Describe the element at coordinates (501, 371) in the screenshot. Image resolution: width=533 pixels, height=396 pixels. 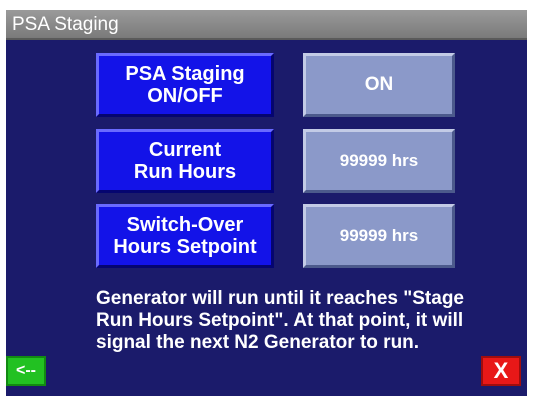
I see `close-button: X` at that location.